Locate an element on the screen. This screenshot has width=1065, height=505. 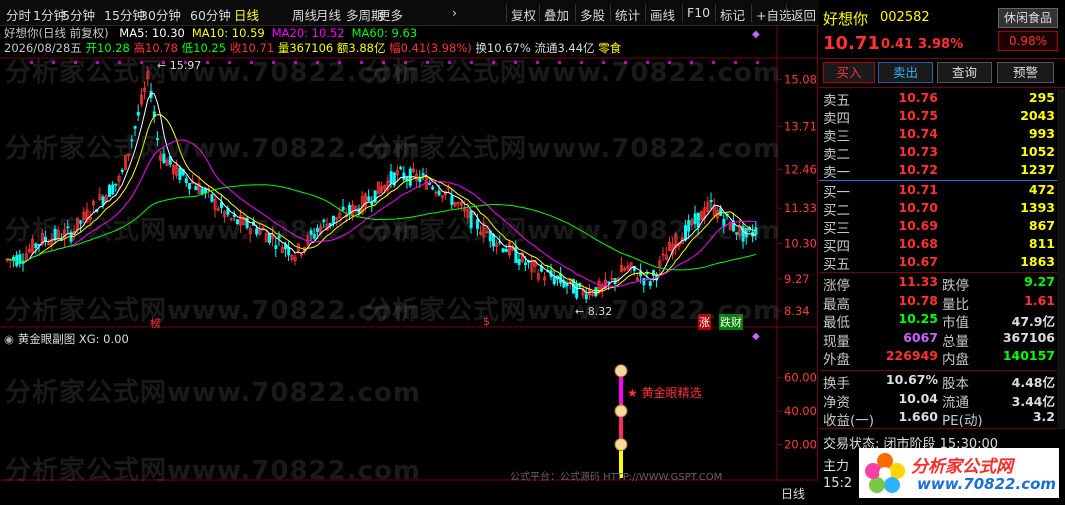
buy-button: 买入 is located at coordinates (849, 72).